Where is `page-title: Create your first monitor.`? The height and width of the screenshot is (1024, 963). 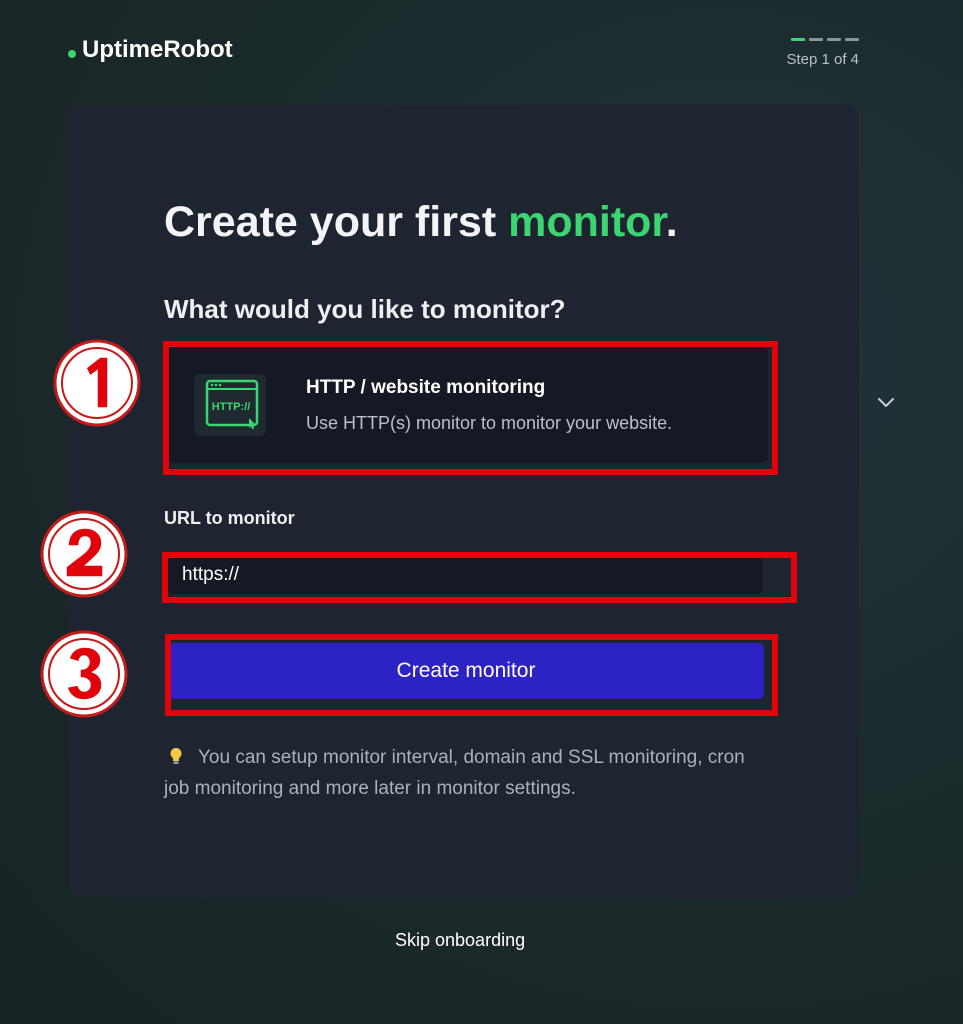 page-title: Create your first monitor. is located at coordinates (421, 222).